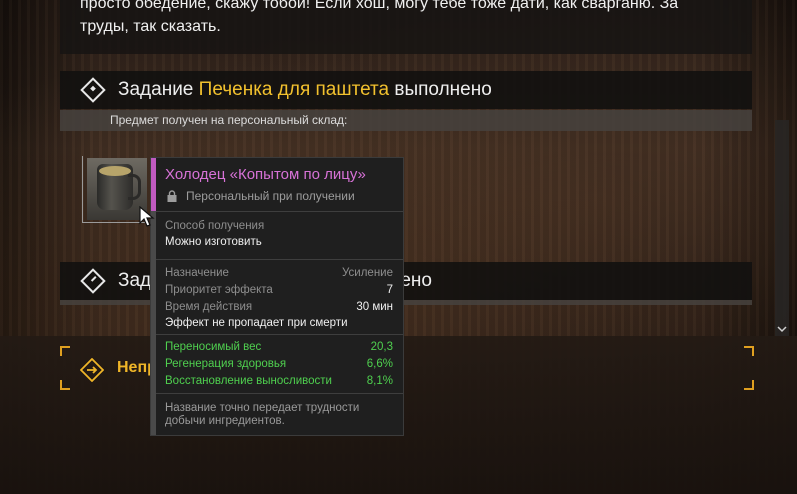 The image size is (797, 494). I want to click on reward-info-text: Предмет получен на персональный склад:, so click(229, 120).